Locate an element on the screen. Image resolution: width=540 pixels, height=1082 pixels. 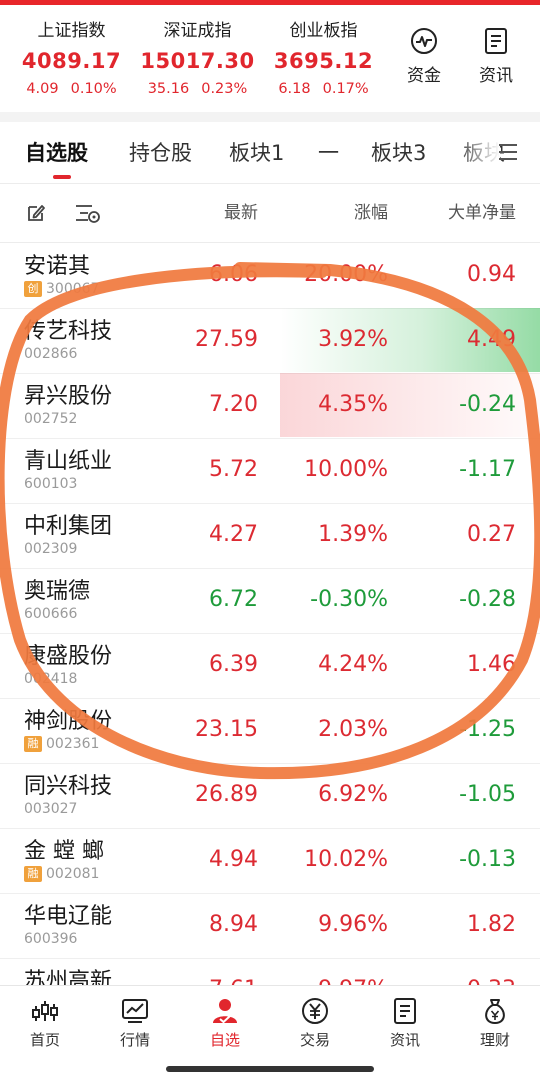
stock-name: 神剑股份 is located at coordinates (68, 721).